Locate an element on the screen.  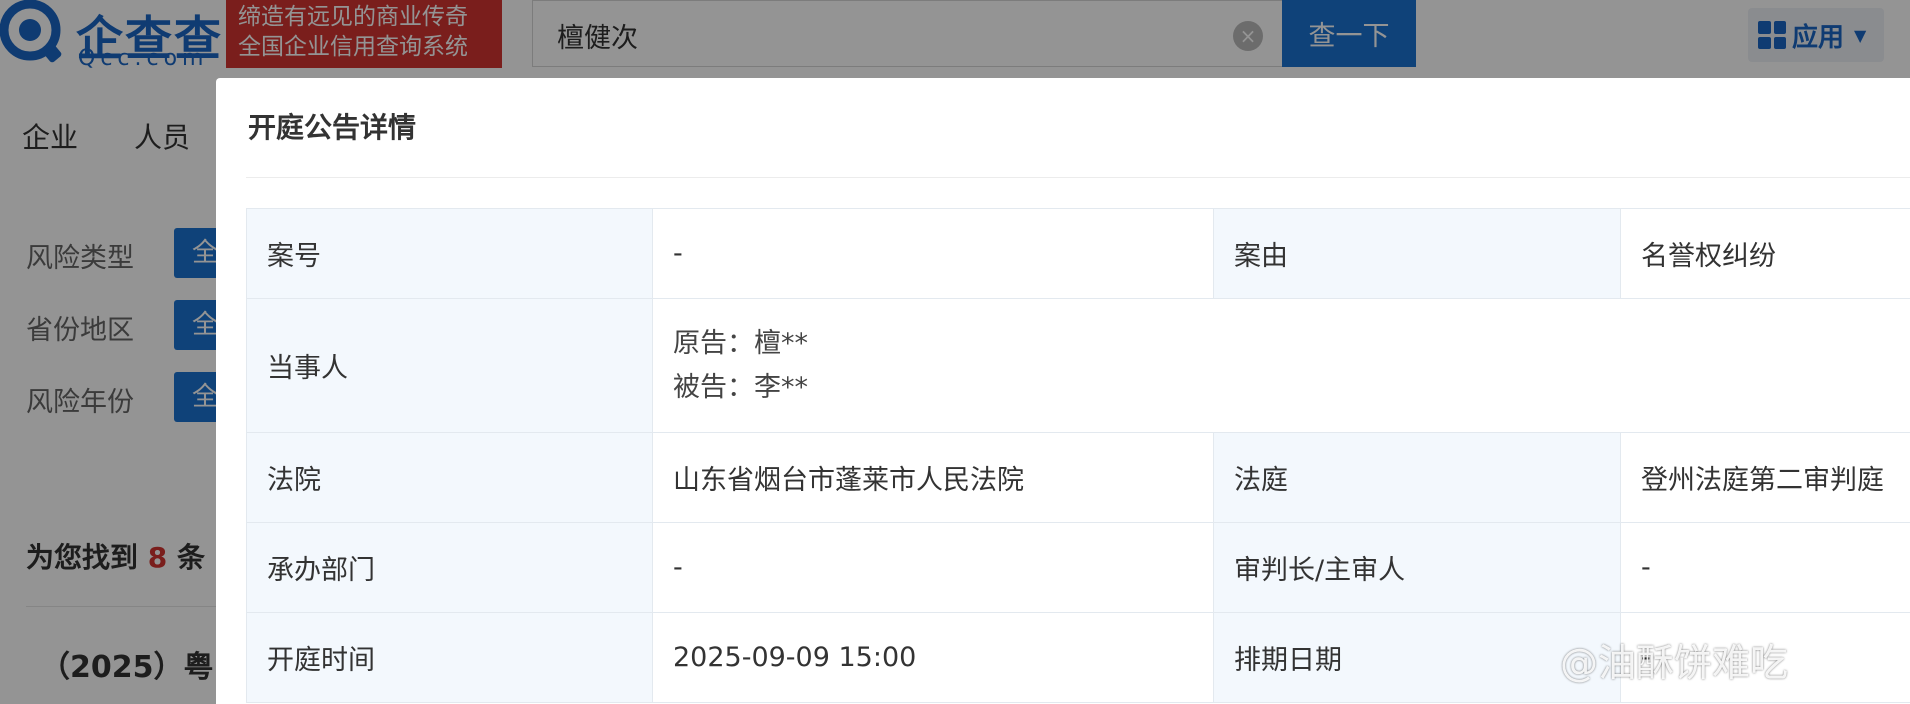
weibo-watermark: @油酥饼难吃 is located at coordinates (1674, 663).